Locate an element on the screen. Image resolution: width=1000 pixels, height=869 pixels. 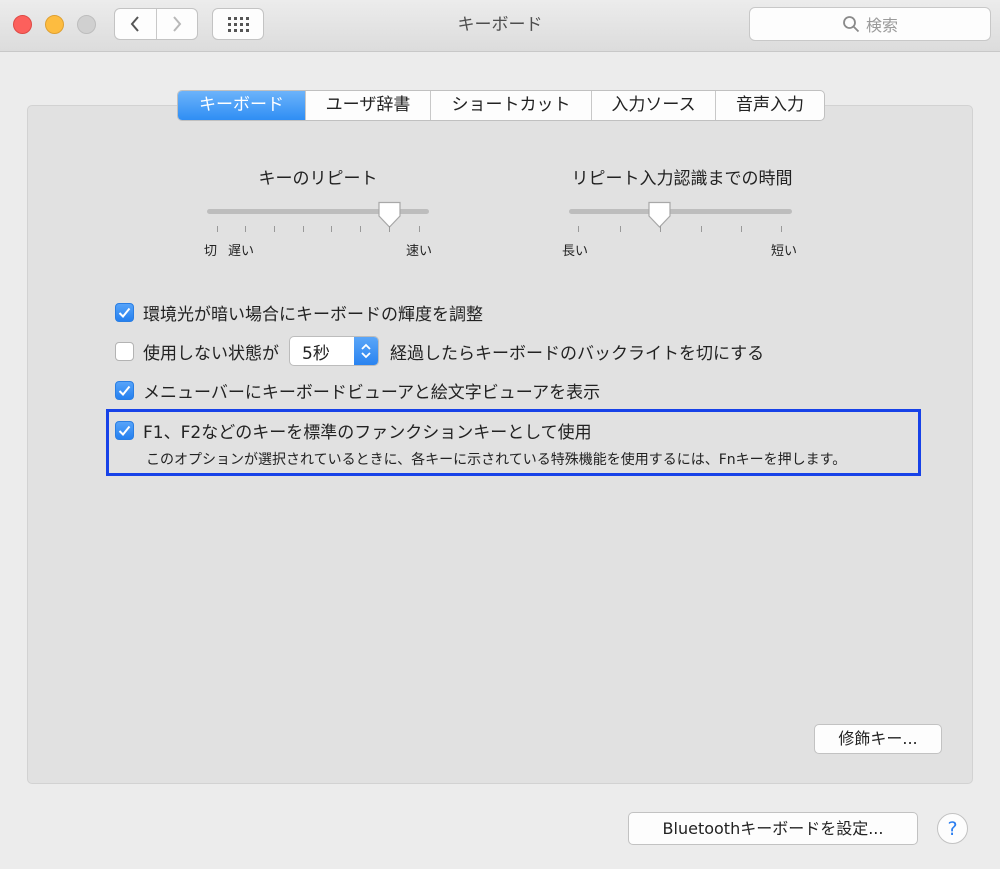
zoom-window-button is located at coordinates (86, 24).